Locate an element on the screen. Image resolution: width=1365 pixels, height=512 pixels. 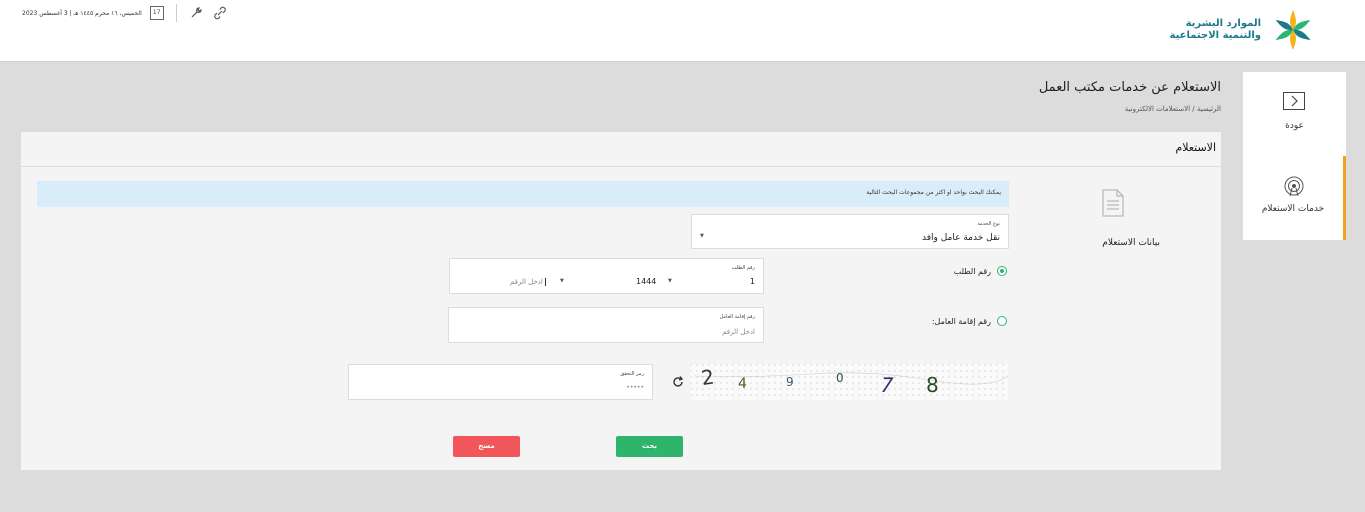
page-title: الاستعلام عن خدمات مكتب العمل is located at coordinates (1129, 87).